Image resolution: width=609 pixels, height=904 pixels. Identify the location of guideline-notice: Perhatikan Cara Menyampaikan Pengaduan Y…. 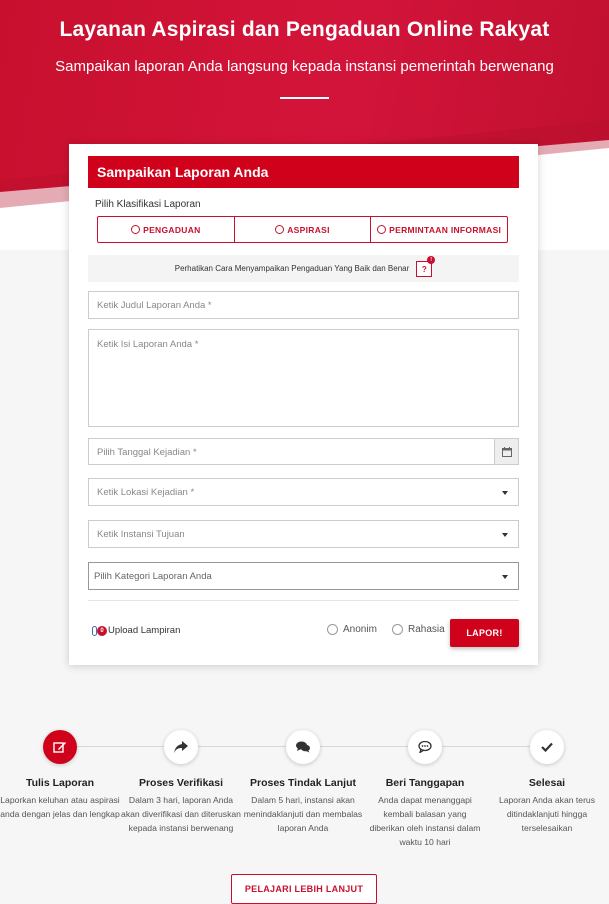
(303, 268).